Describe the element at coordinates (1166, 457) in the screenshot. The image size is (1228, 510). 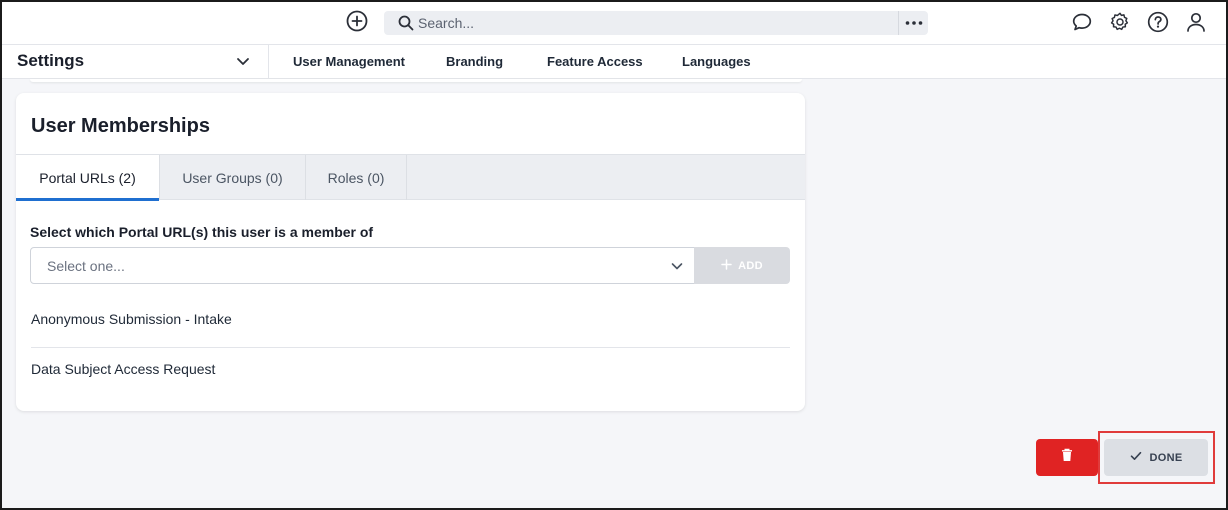
I see `done-button-label: DONE` at that location.